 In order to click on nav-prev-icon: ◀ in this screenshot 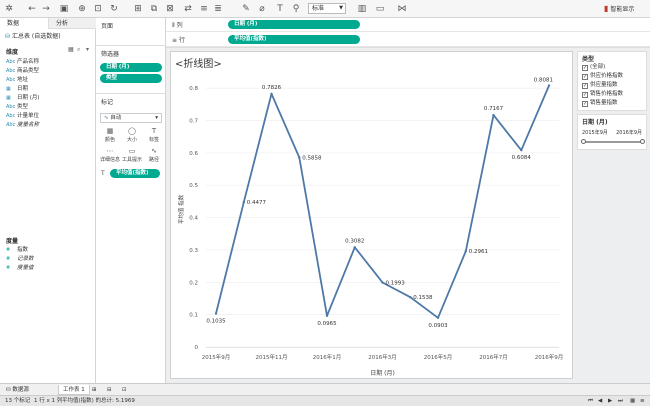, I will do `click(600, 401)`.